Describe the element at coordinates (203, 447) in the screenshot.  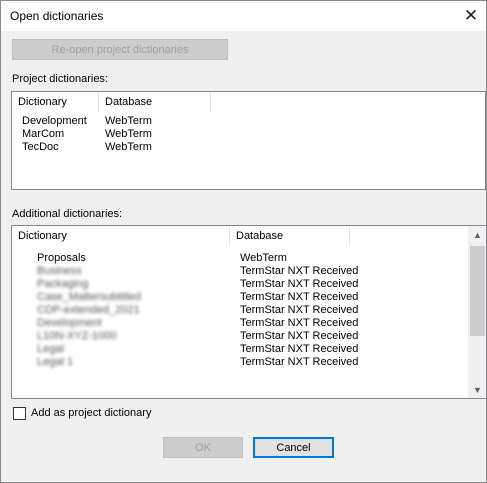
I see `ok-button: OK` at that location.